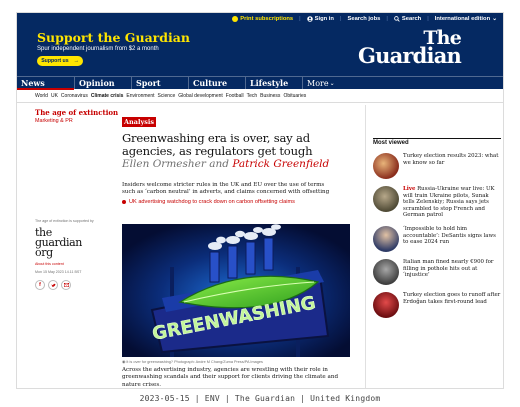 Image resolution: width=520 pixels, height=407 pixels. What do you see at coordinates (235, 96) in the screenshot?
I see `subnav-football: Football` at bounding box center [235, 96].